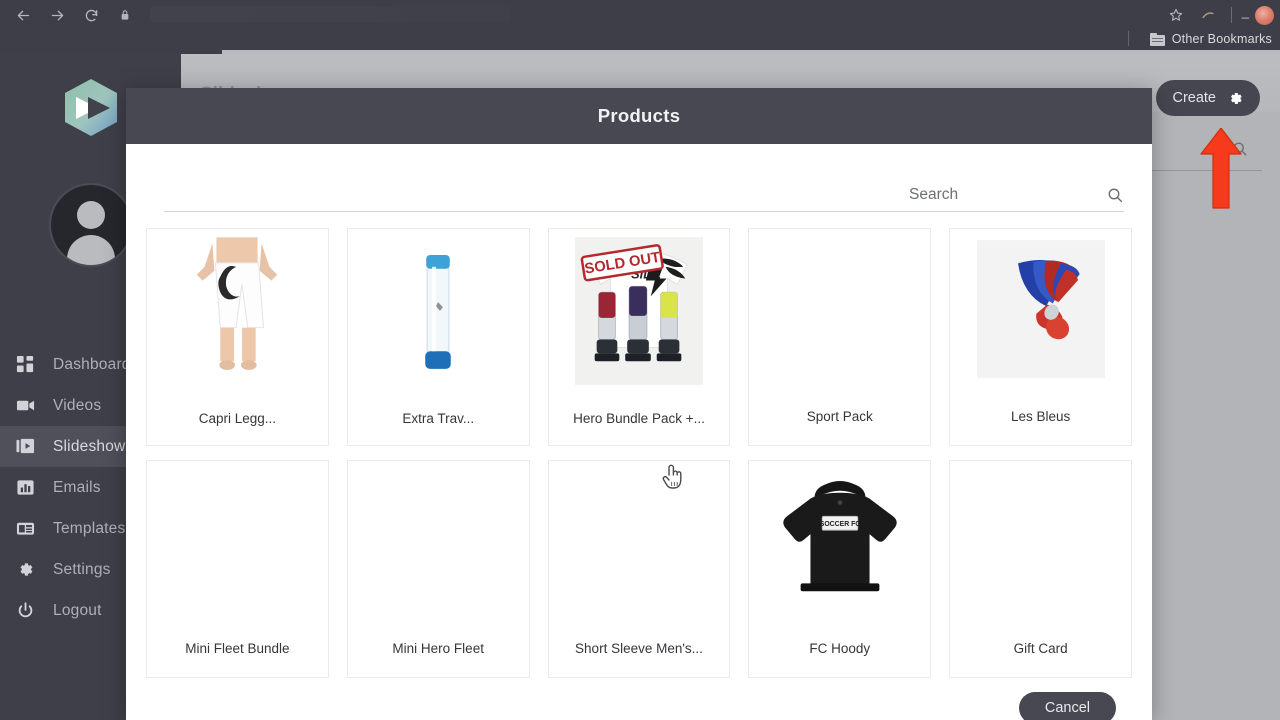  Describe the element at coordinates (639, 186) in the screenshot. I see `modal-search-zone` at that location.